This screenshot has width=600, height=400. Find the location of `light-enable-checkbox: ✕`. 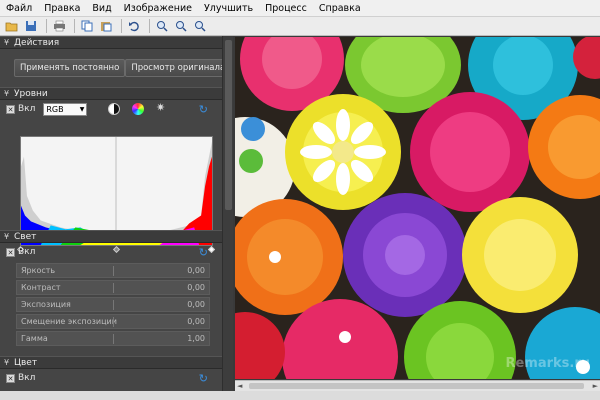

light-enable-checkbox: ✕ is located at coordinates (10, 252).